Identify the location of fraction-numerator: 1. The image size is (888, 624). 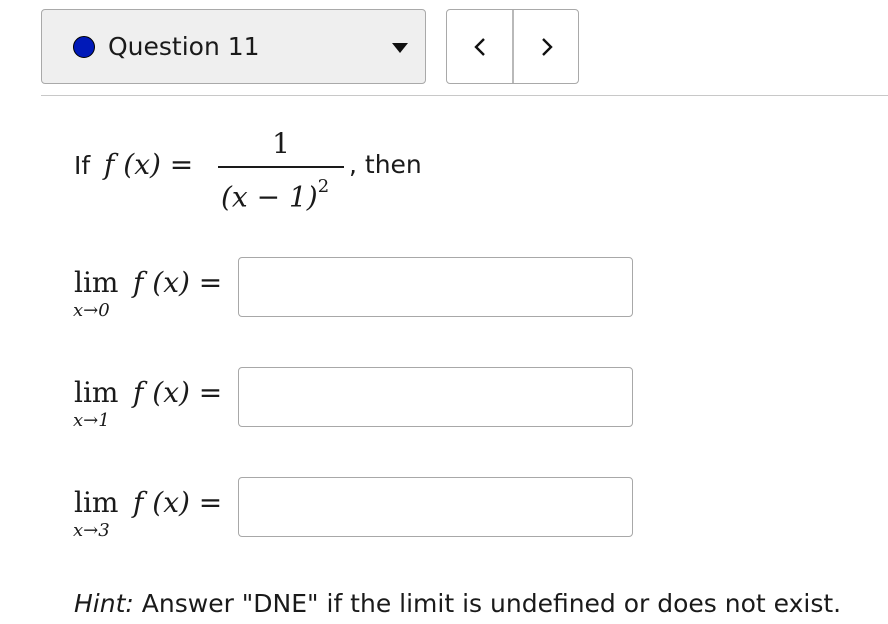
(281, 143).